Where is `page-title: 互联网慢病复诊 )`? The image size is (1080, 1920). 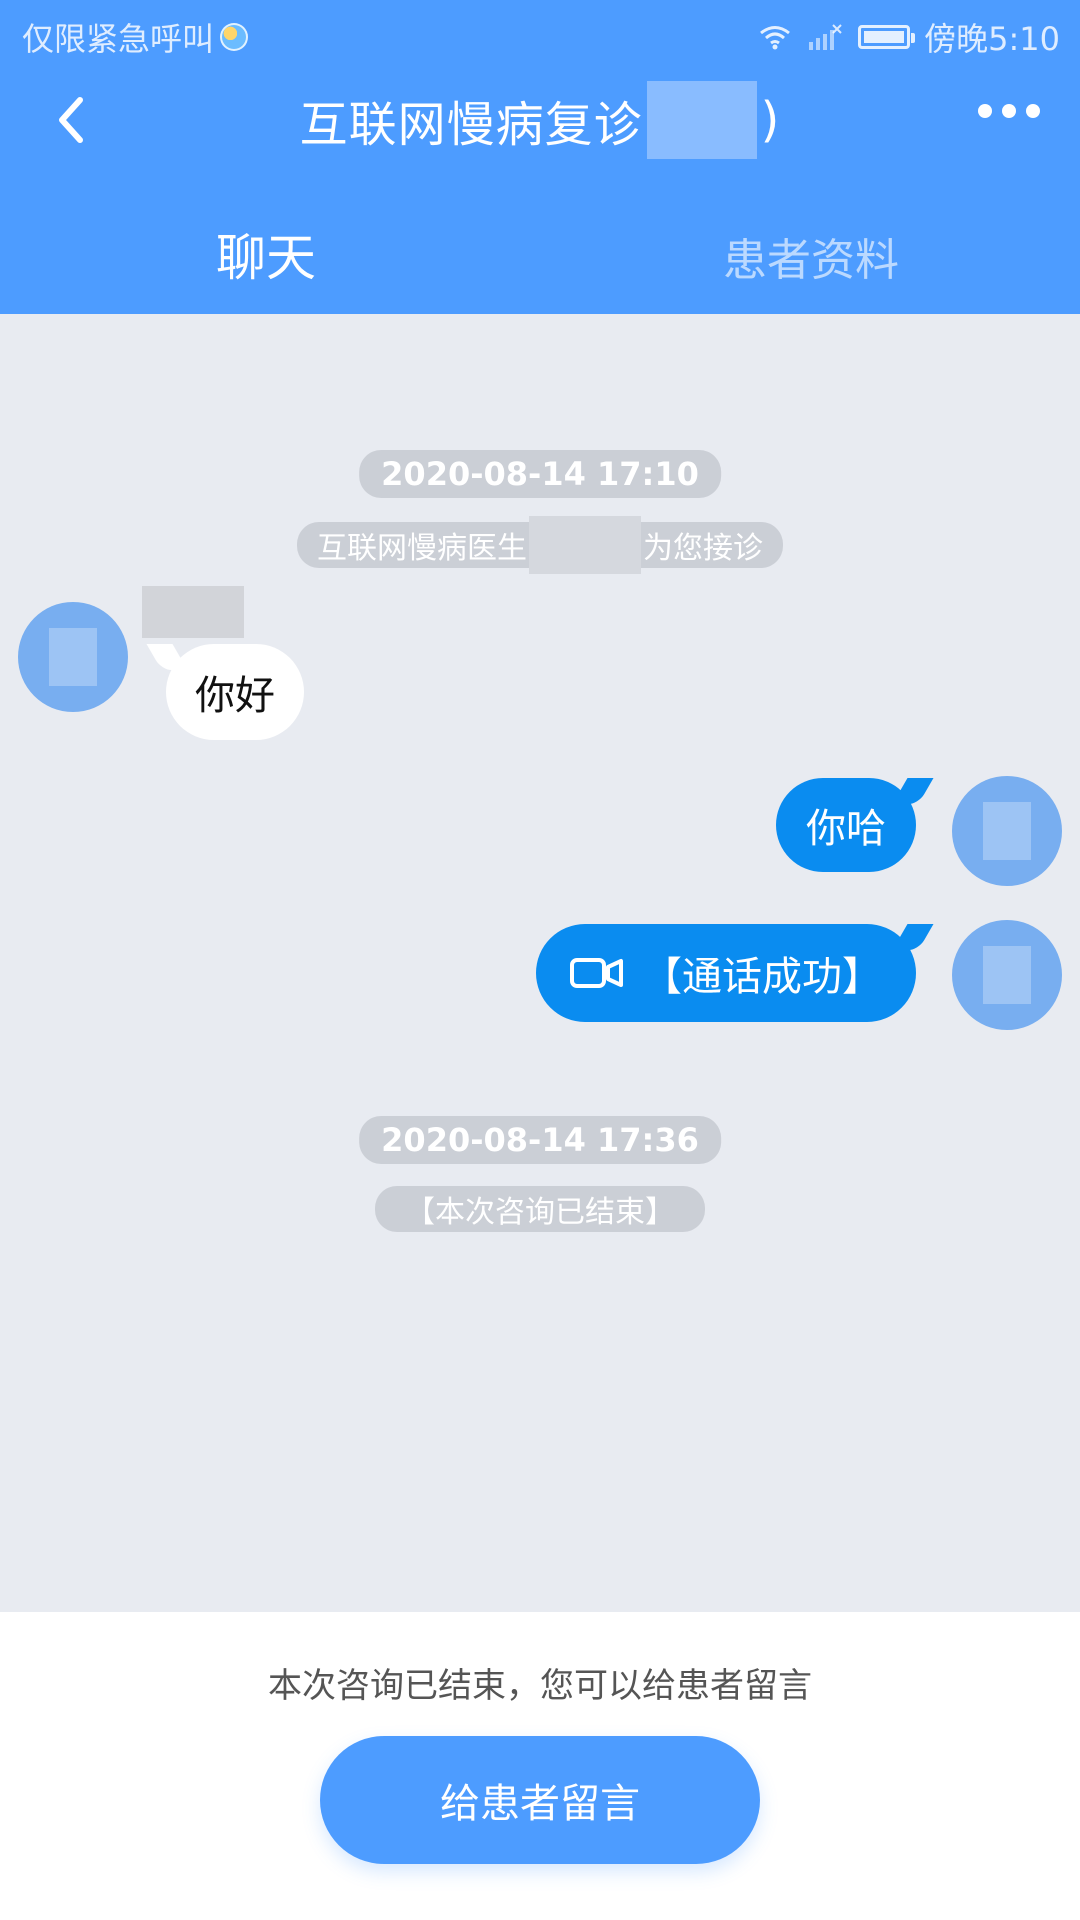
page-title: 互联网慢病复诊 ) is located at coordinates (540, 120).